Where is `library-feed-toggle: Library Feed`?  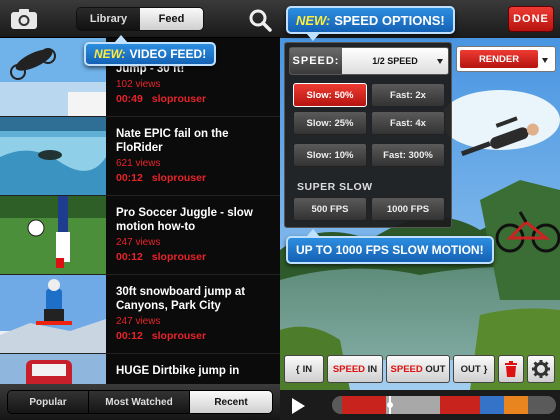
library-feed-toggle: Library Feed is located at coordinates (140, 19).